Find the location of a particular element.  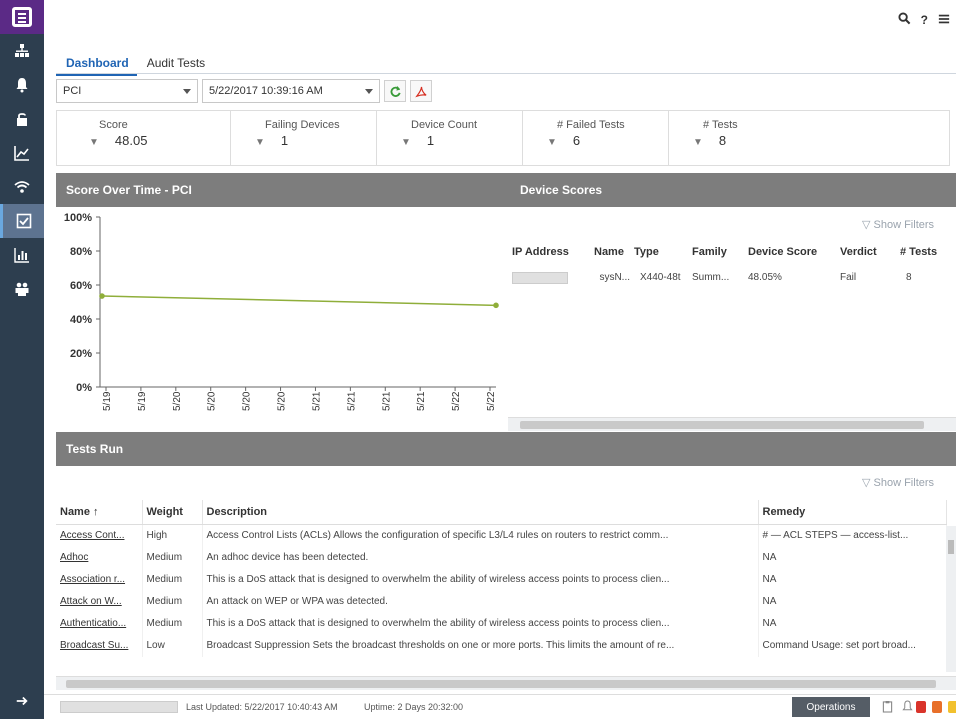

device-panel-title: Device Scores is located at coordinates (561, 190).